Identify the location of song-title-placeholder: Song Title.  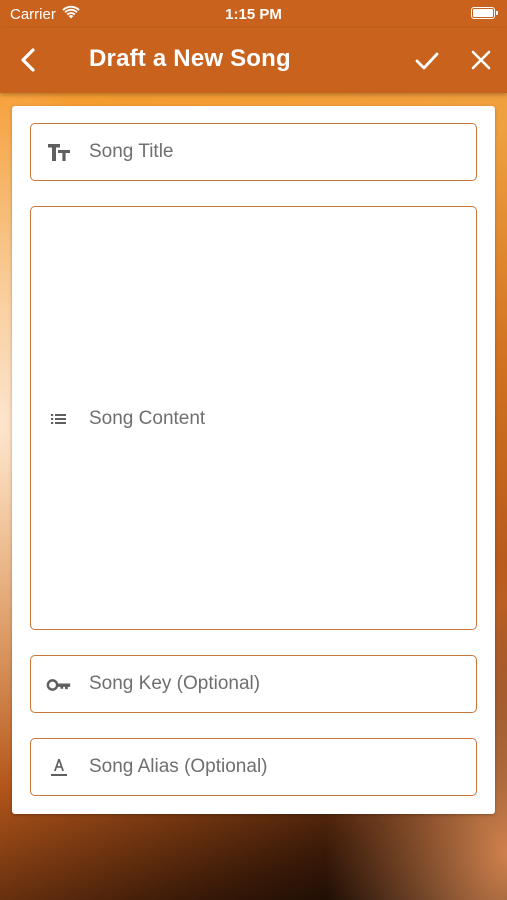
(131, 151).